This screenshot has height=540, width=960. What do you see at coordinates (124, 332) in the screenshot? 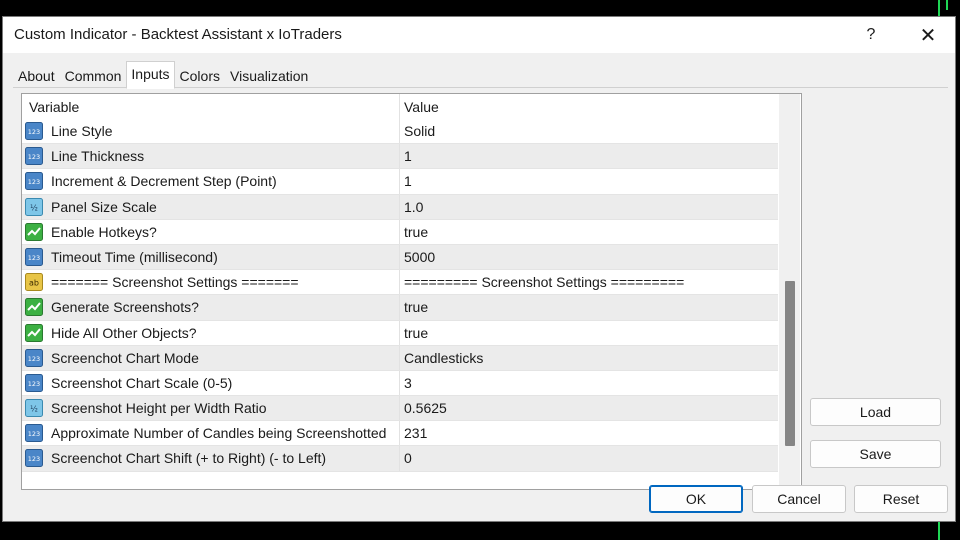
I see `variable-name: Hide All Other Objects?` at bounding box center [124, 332].